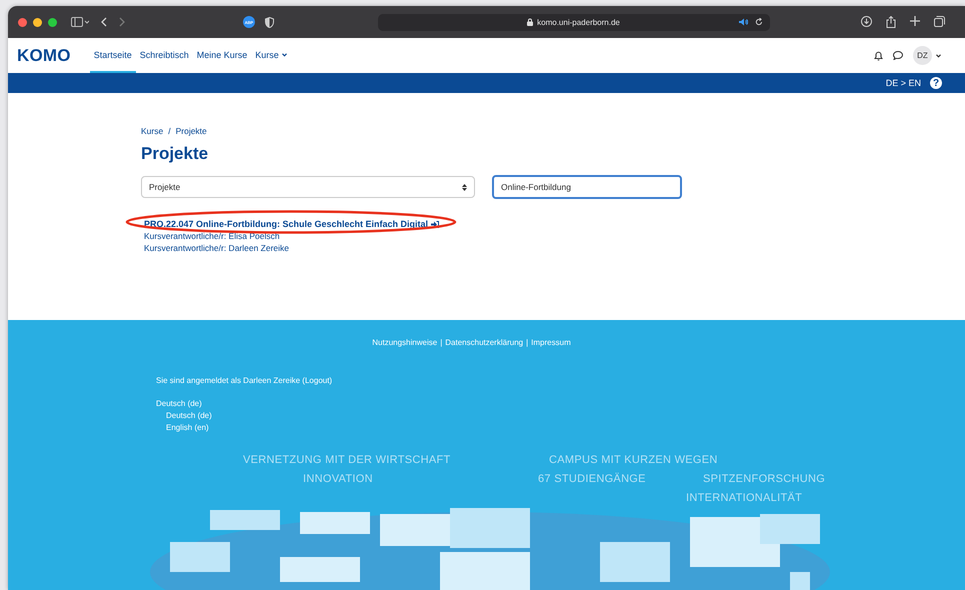 The width and height of the screenshot is (965, 590). I want to click on slogan-text: INNOVATION, so click(338, 479).